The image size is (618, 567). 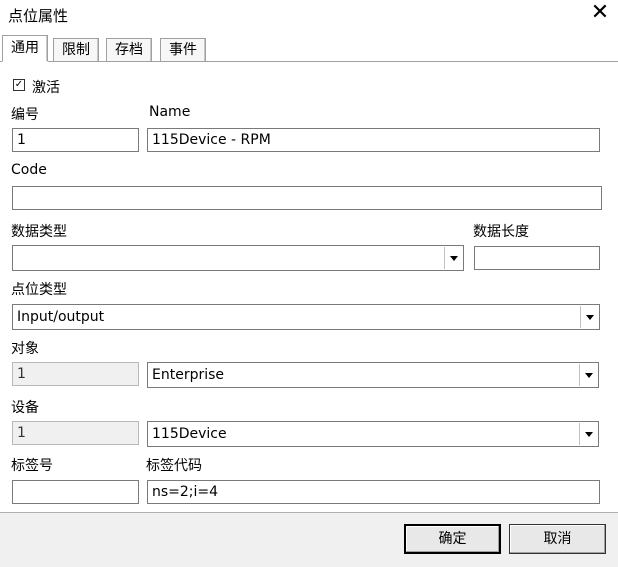 I want to click on tag-number-input, so click(x=75, y=492).